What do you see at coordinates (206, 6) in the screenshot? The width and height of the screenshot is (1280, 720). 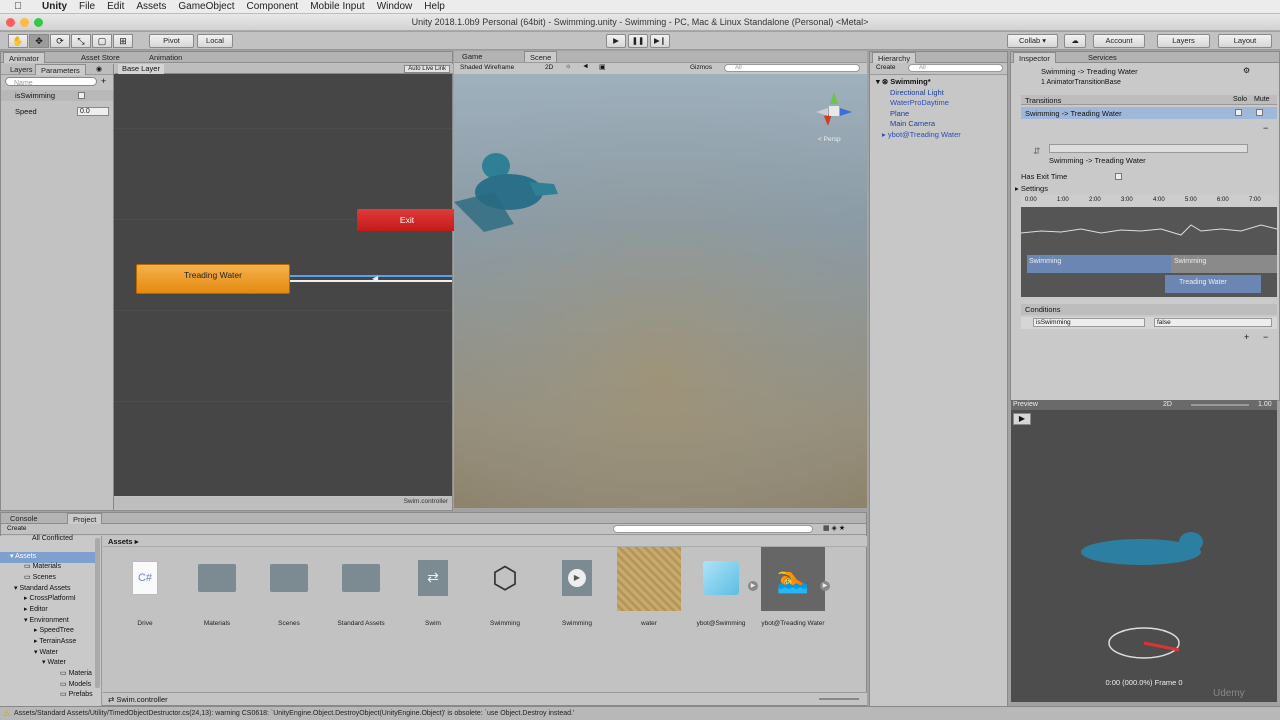 I see `menu-gameobject: GameObject` at bounding box center [206, 6].